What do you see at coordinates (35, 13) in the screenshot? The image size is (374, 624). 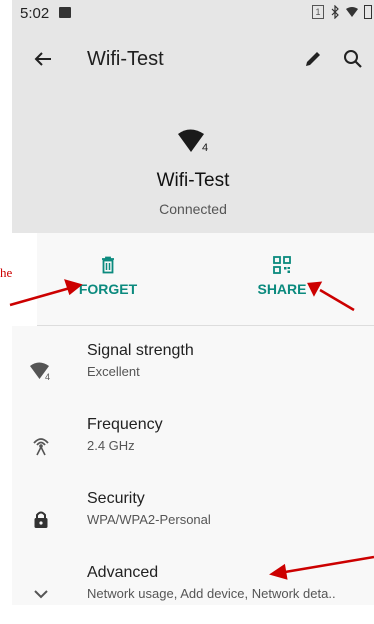 I see `status-time: 5:02` at bounding box center [35, 13].